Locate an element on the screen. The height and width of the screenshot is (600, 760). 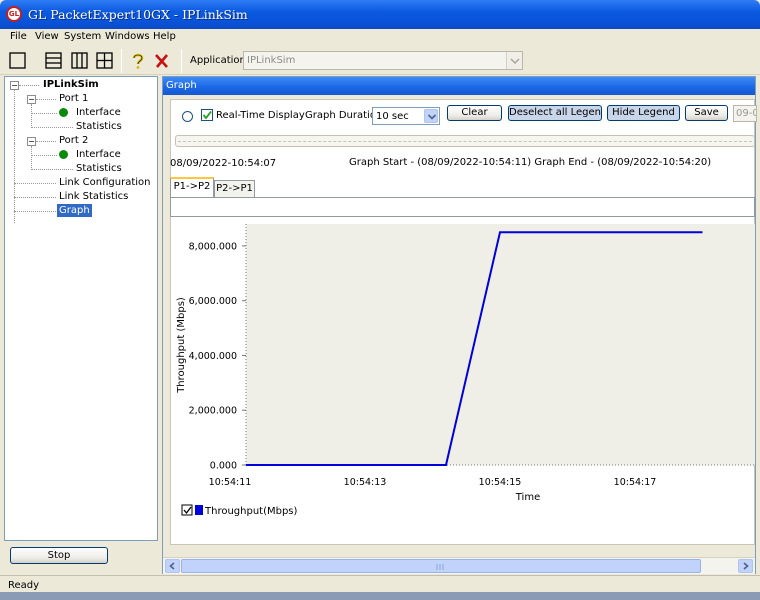
application-select: IPLinkSim is located at coordinates (383, 60).